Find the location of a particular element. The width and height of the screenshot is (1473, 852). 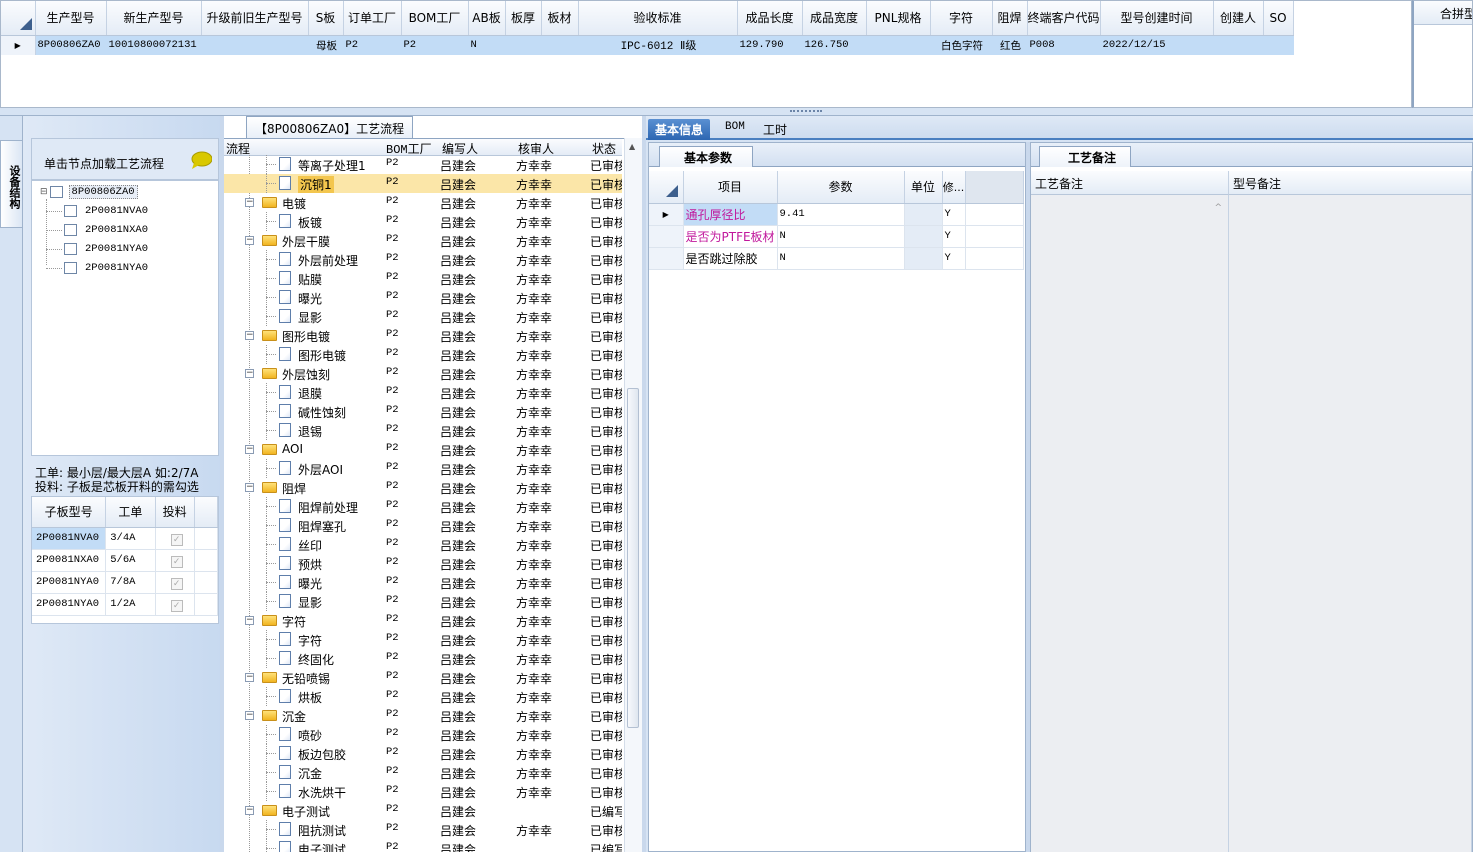

col-header: 生产型号 is located at coordinates (71, 18).